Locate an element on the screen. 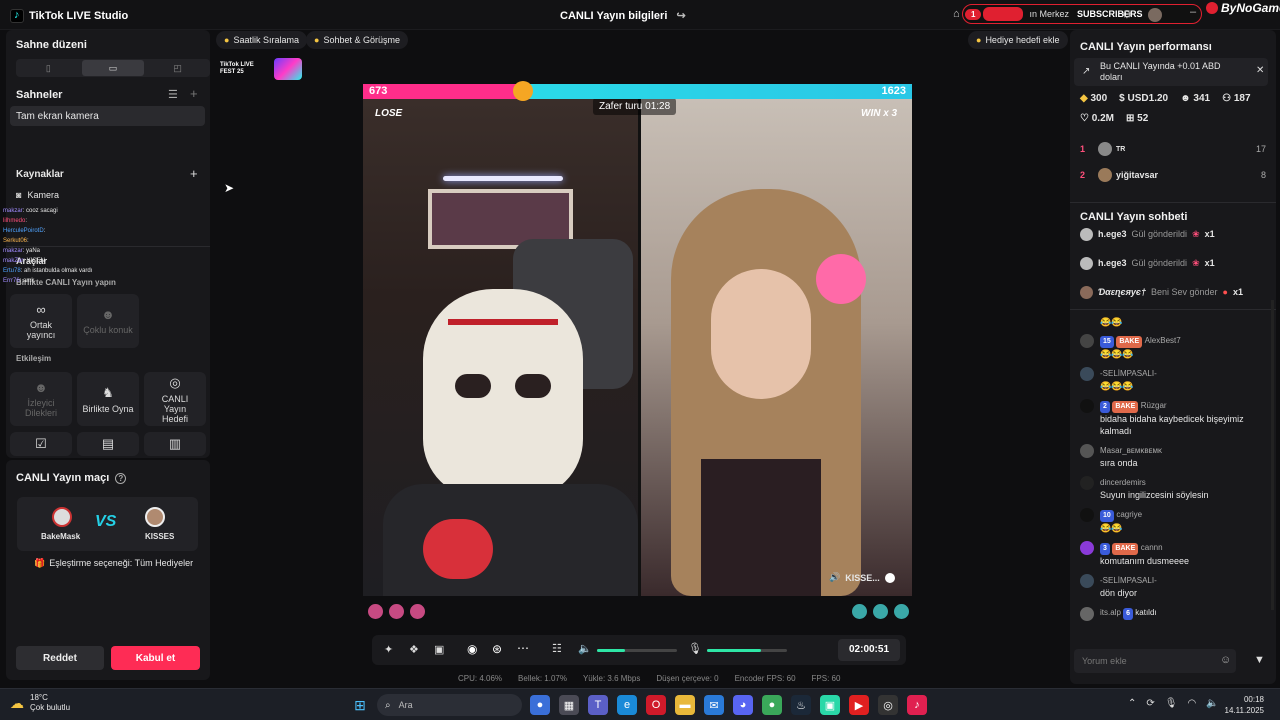 This screenshot has height=720, width=1280. opera-icon: O is located at coordinates (656, 705).